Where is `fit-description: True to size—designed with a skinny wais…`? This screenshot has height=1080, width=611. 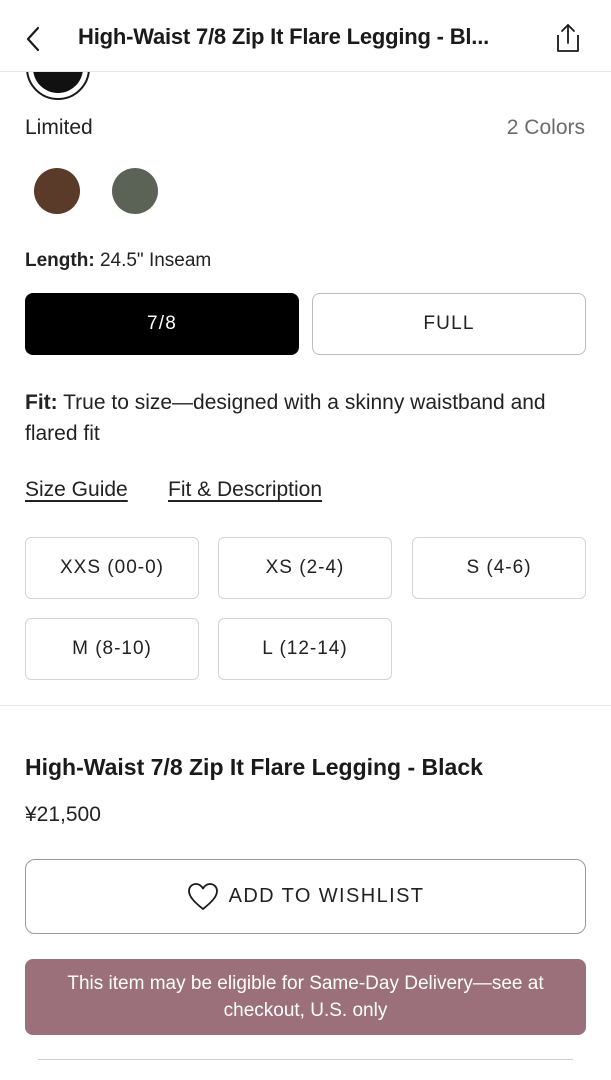
fit-description: True to size—designed with a skinny wais… is located at coordinates (285, 418).